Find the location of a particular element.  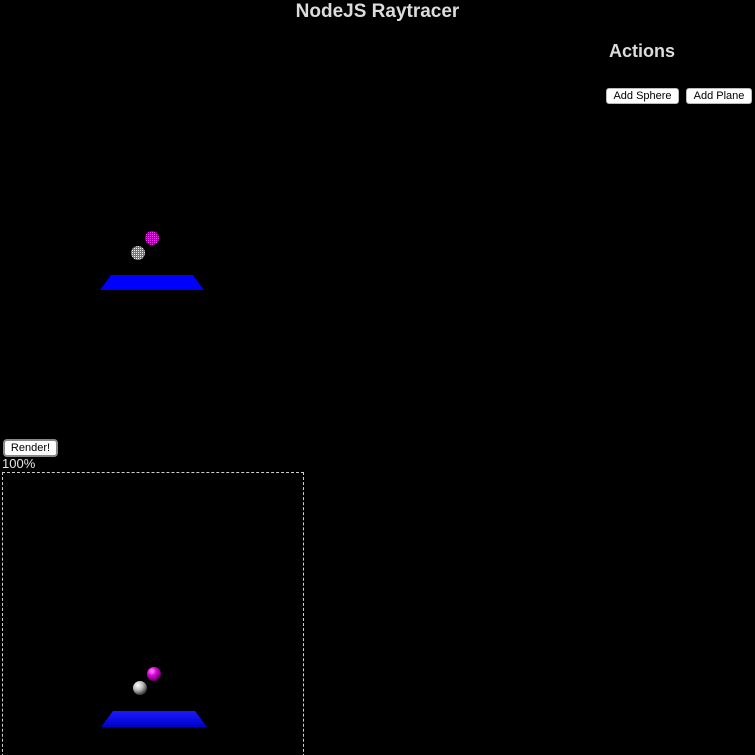

rendered-sphere-white is located at coordinates (140, 688).